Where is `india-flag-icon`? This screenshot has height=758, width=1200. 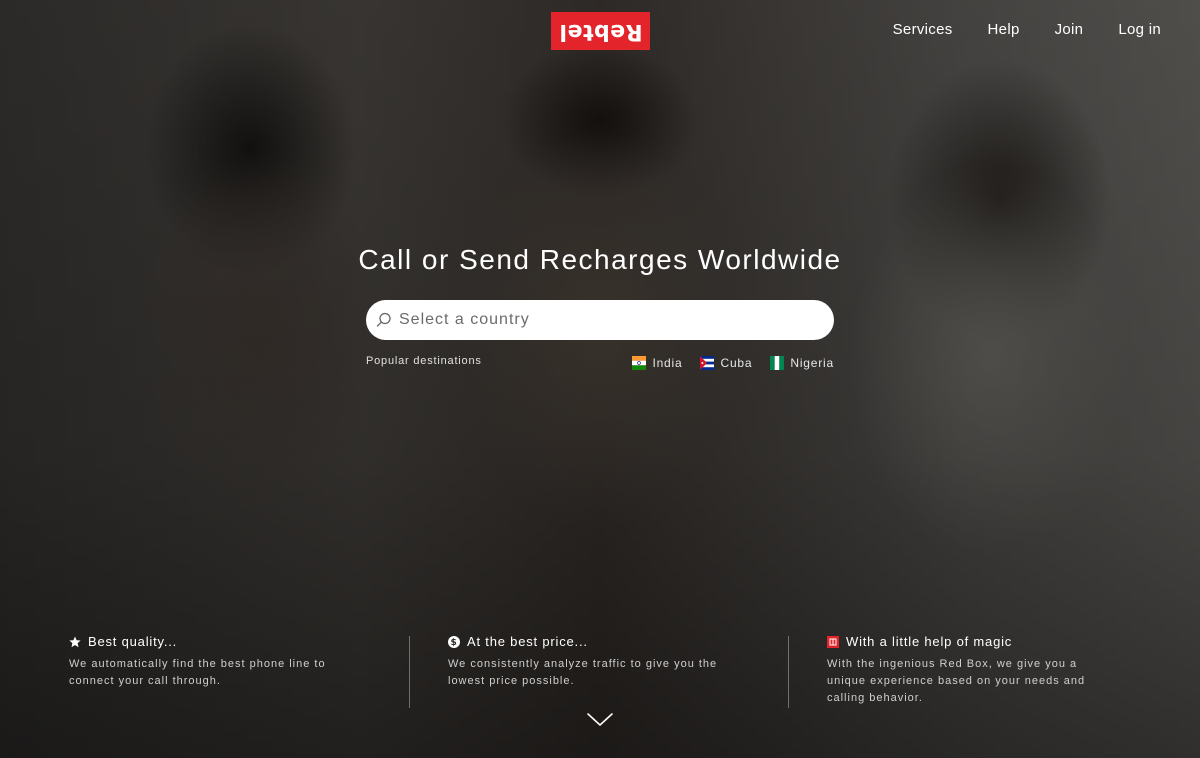 india-flag-icon is located at coordinates (639, 363).